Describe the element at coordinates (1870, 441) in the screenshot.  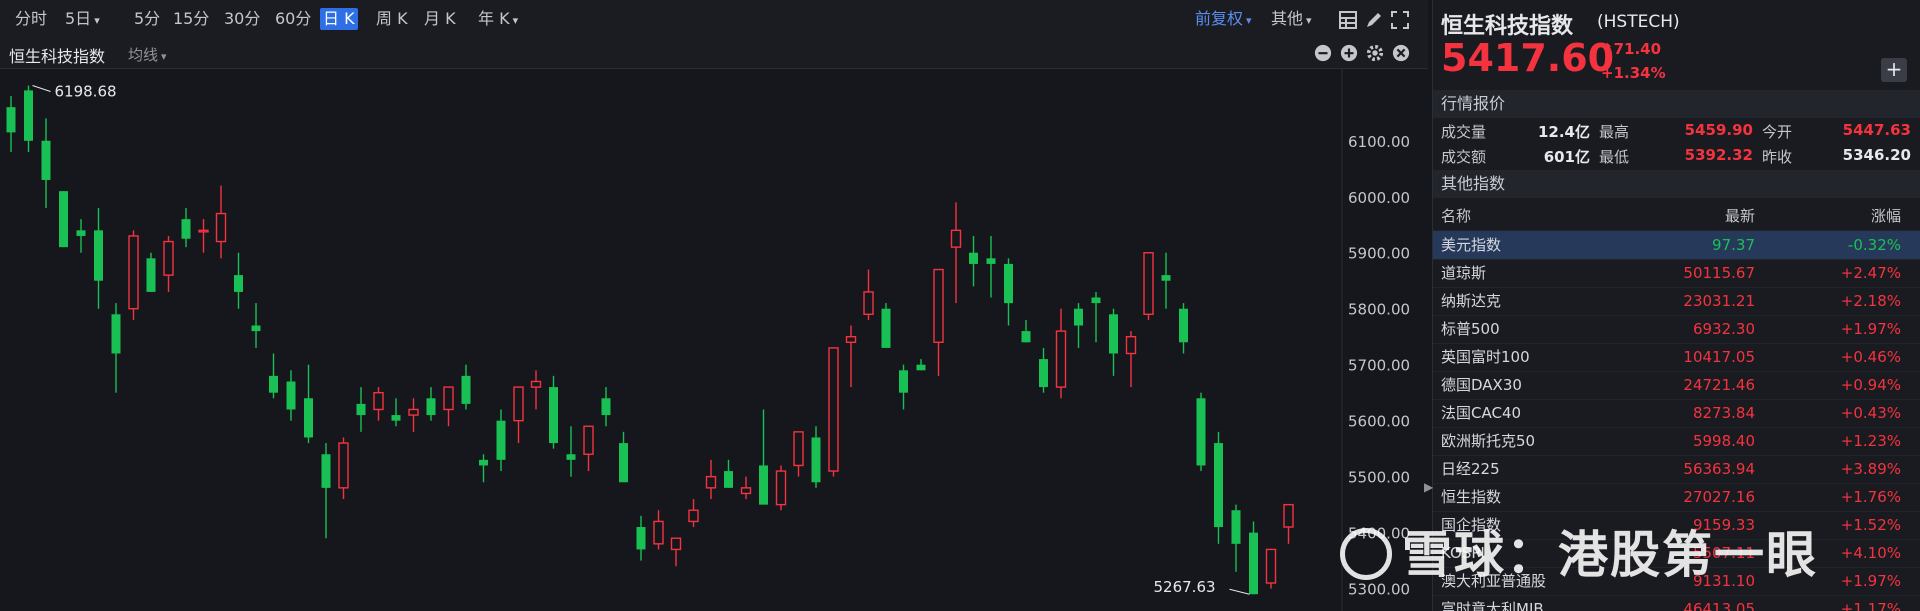
I see `index-row-change: +1.23%` at that location.